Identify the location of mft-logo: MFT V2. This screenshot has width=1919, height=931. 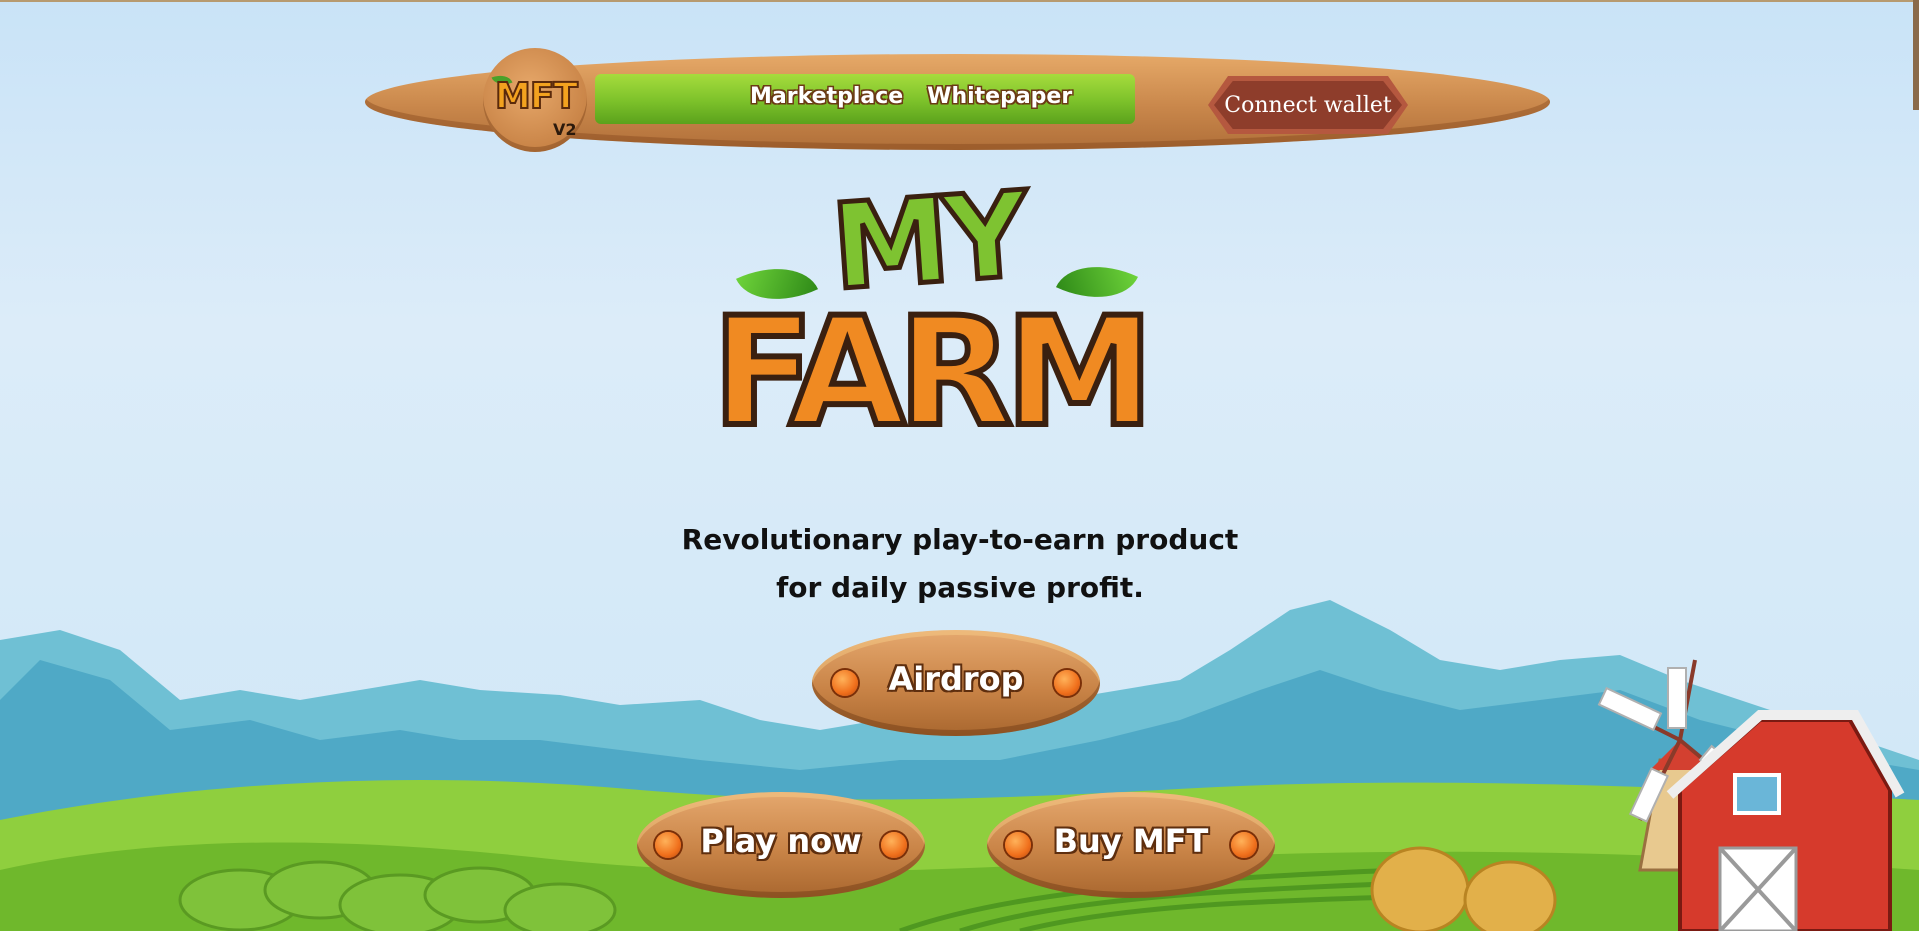
(535, 100).